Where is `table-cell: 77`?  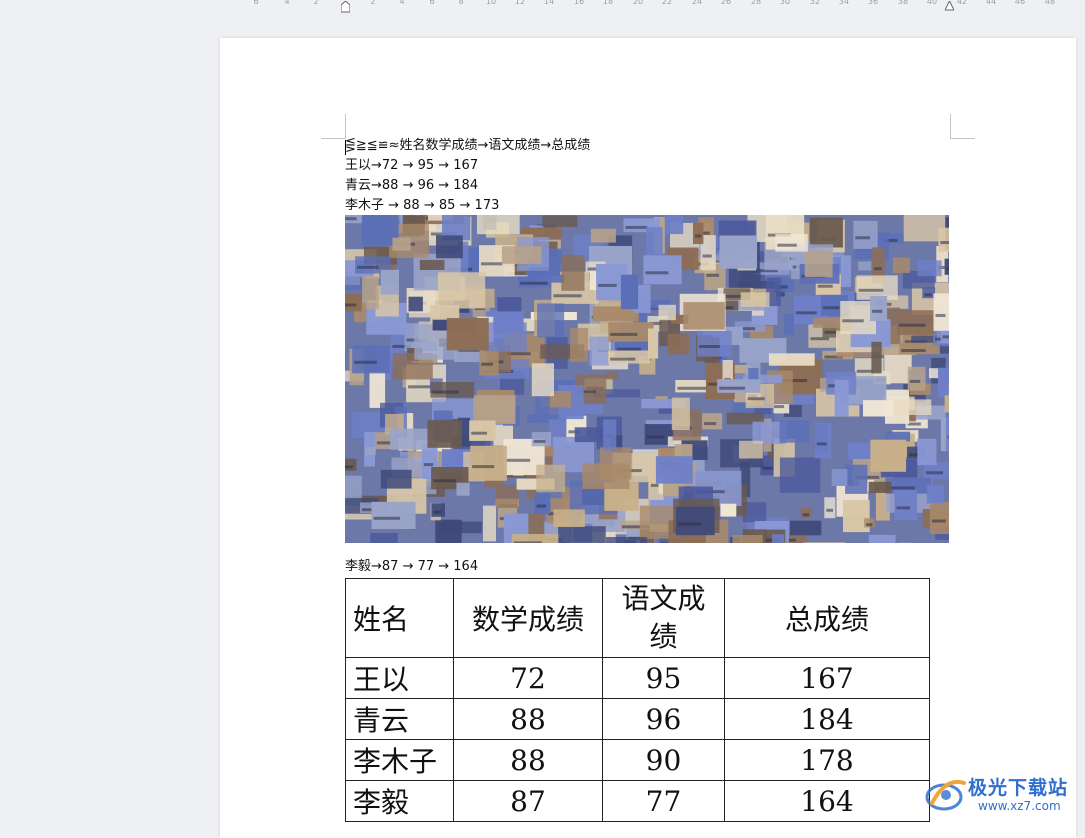
table-cell: 77 is located at coordinates (664, 801).